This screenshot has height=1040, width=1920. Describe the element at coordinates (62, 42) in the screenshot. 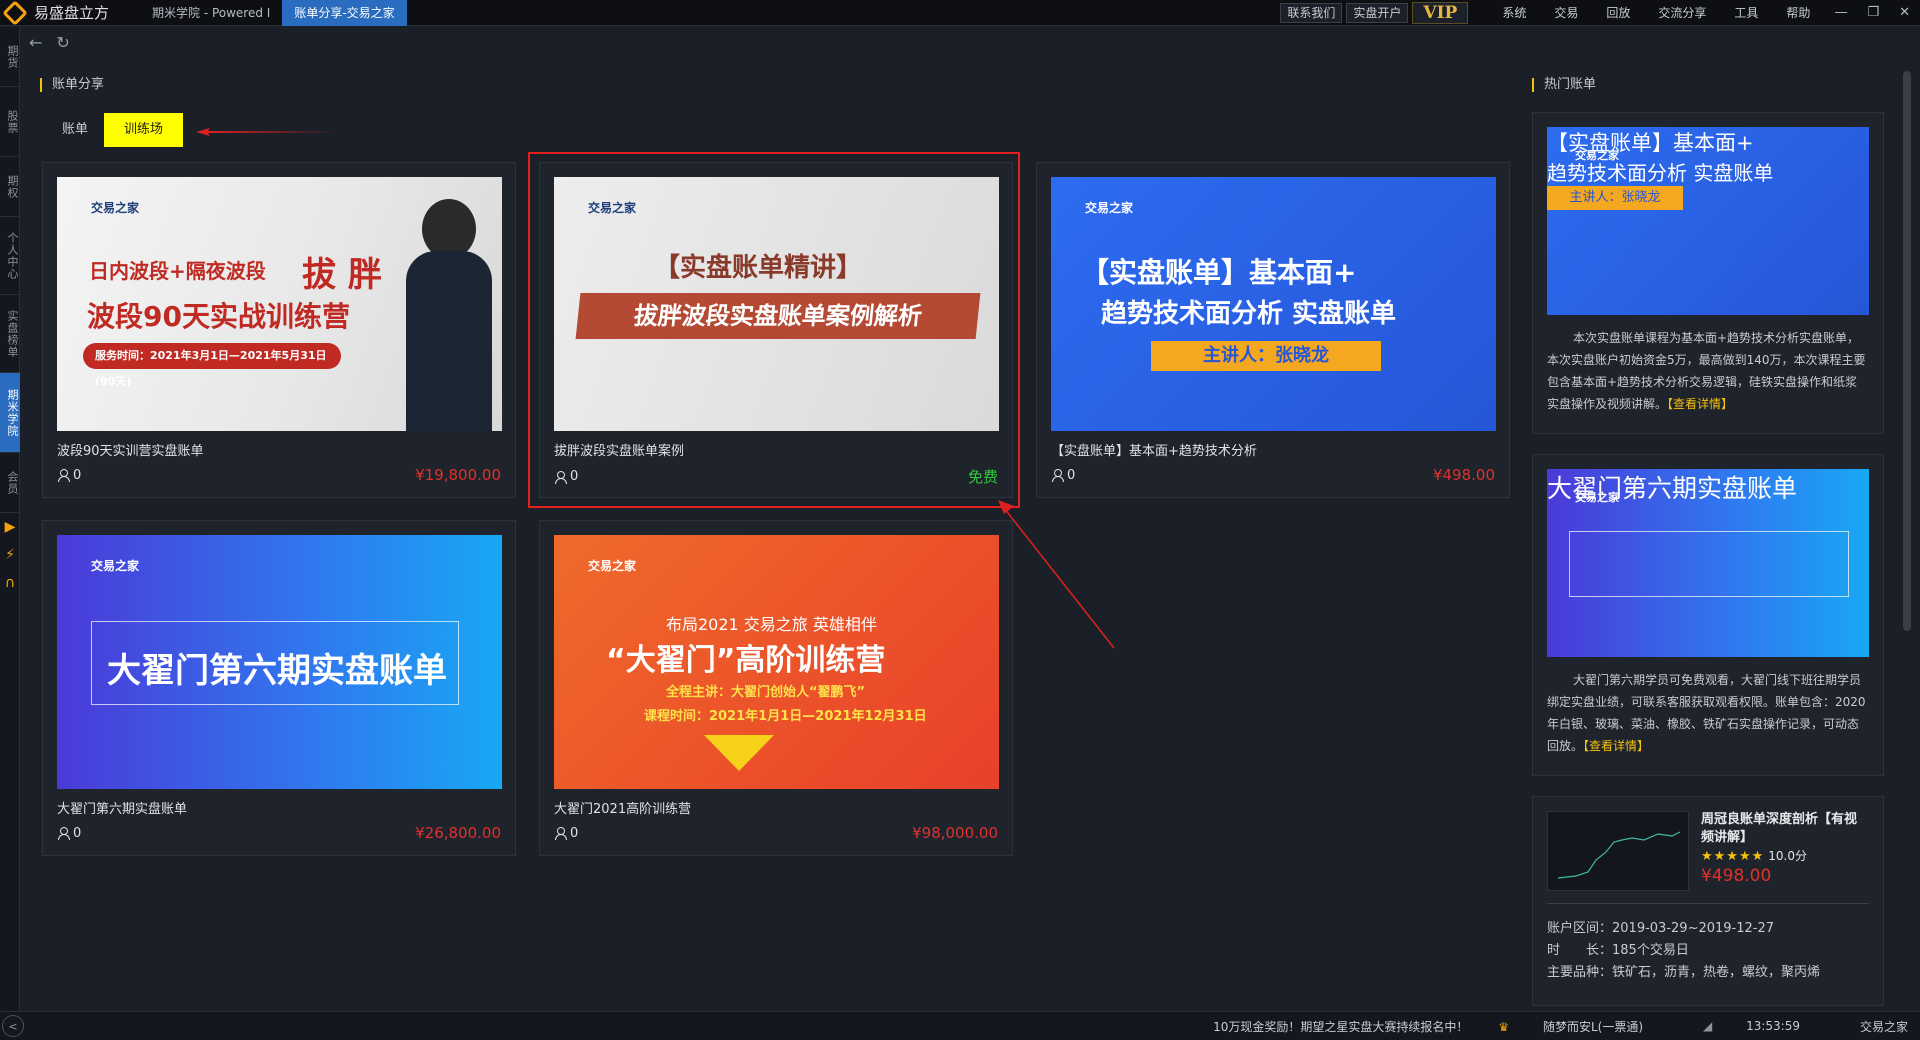

I see `refresh-icon: ↻` at that location.